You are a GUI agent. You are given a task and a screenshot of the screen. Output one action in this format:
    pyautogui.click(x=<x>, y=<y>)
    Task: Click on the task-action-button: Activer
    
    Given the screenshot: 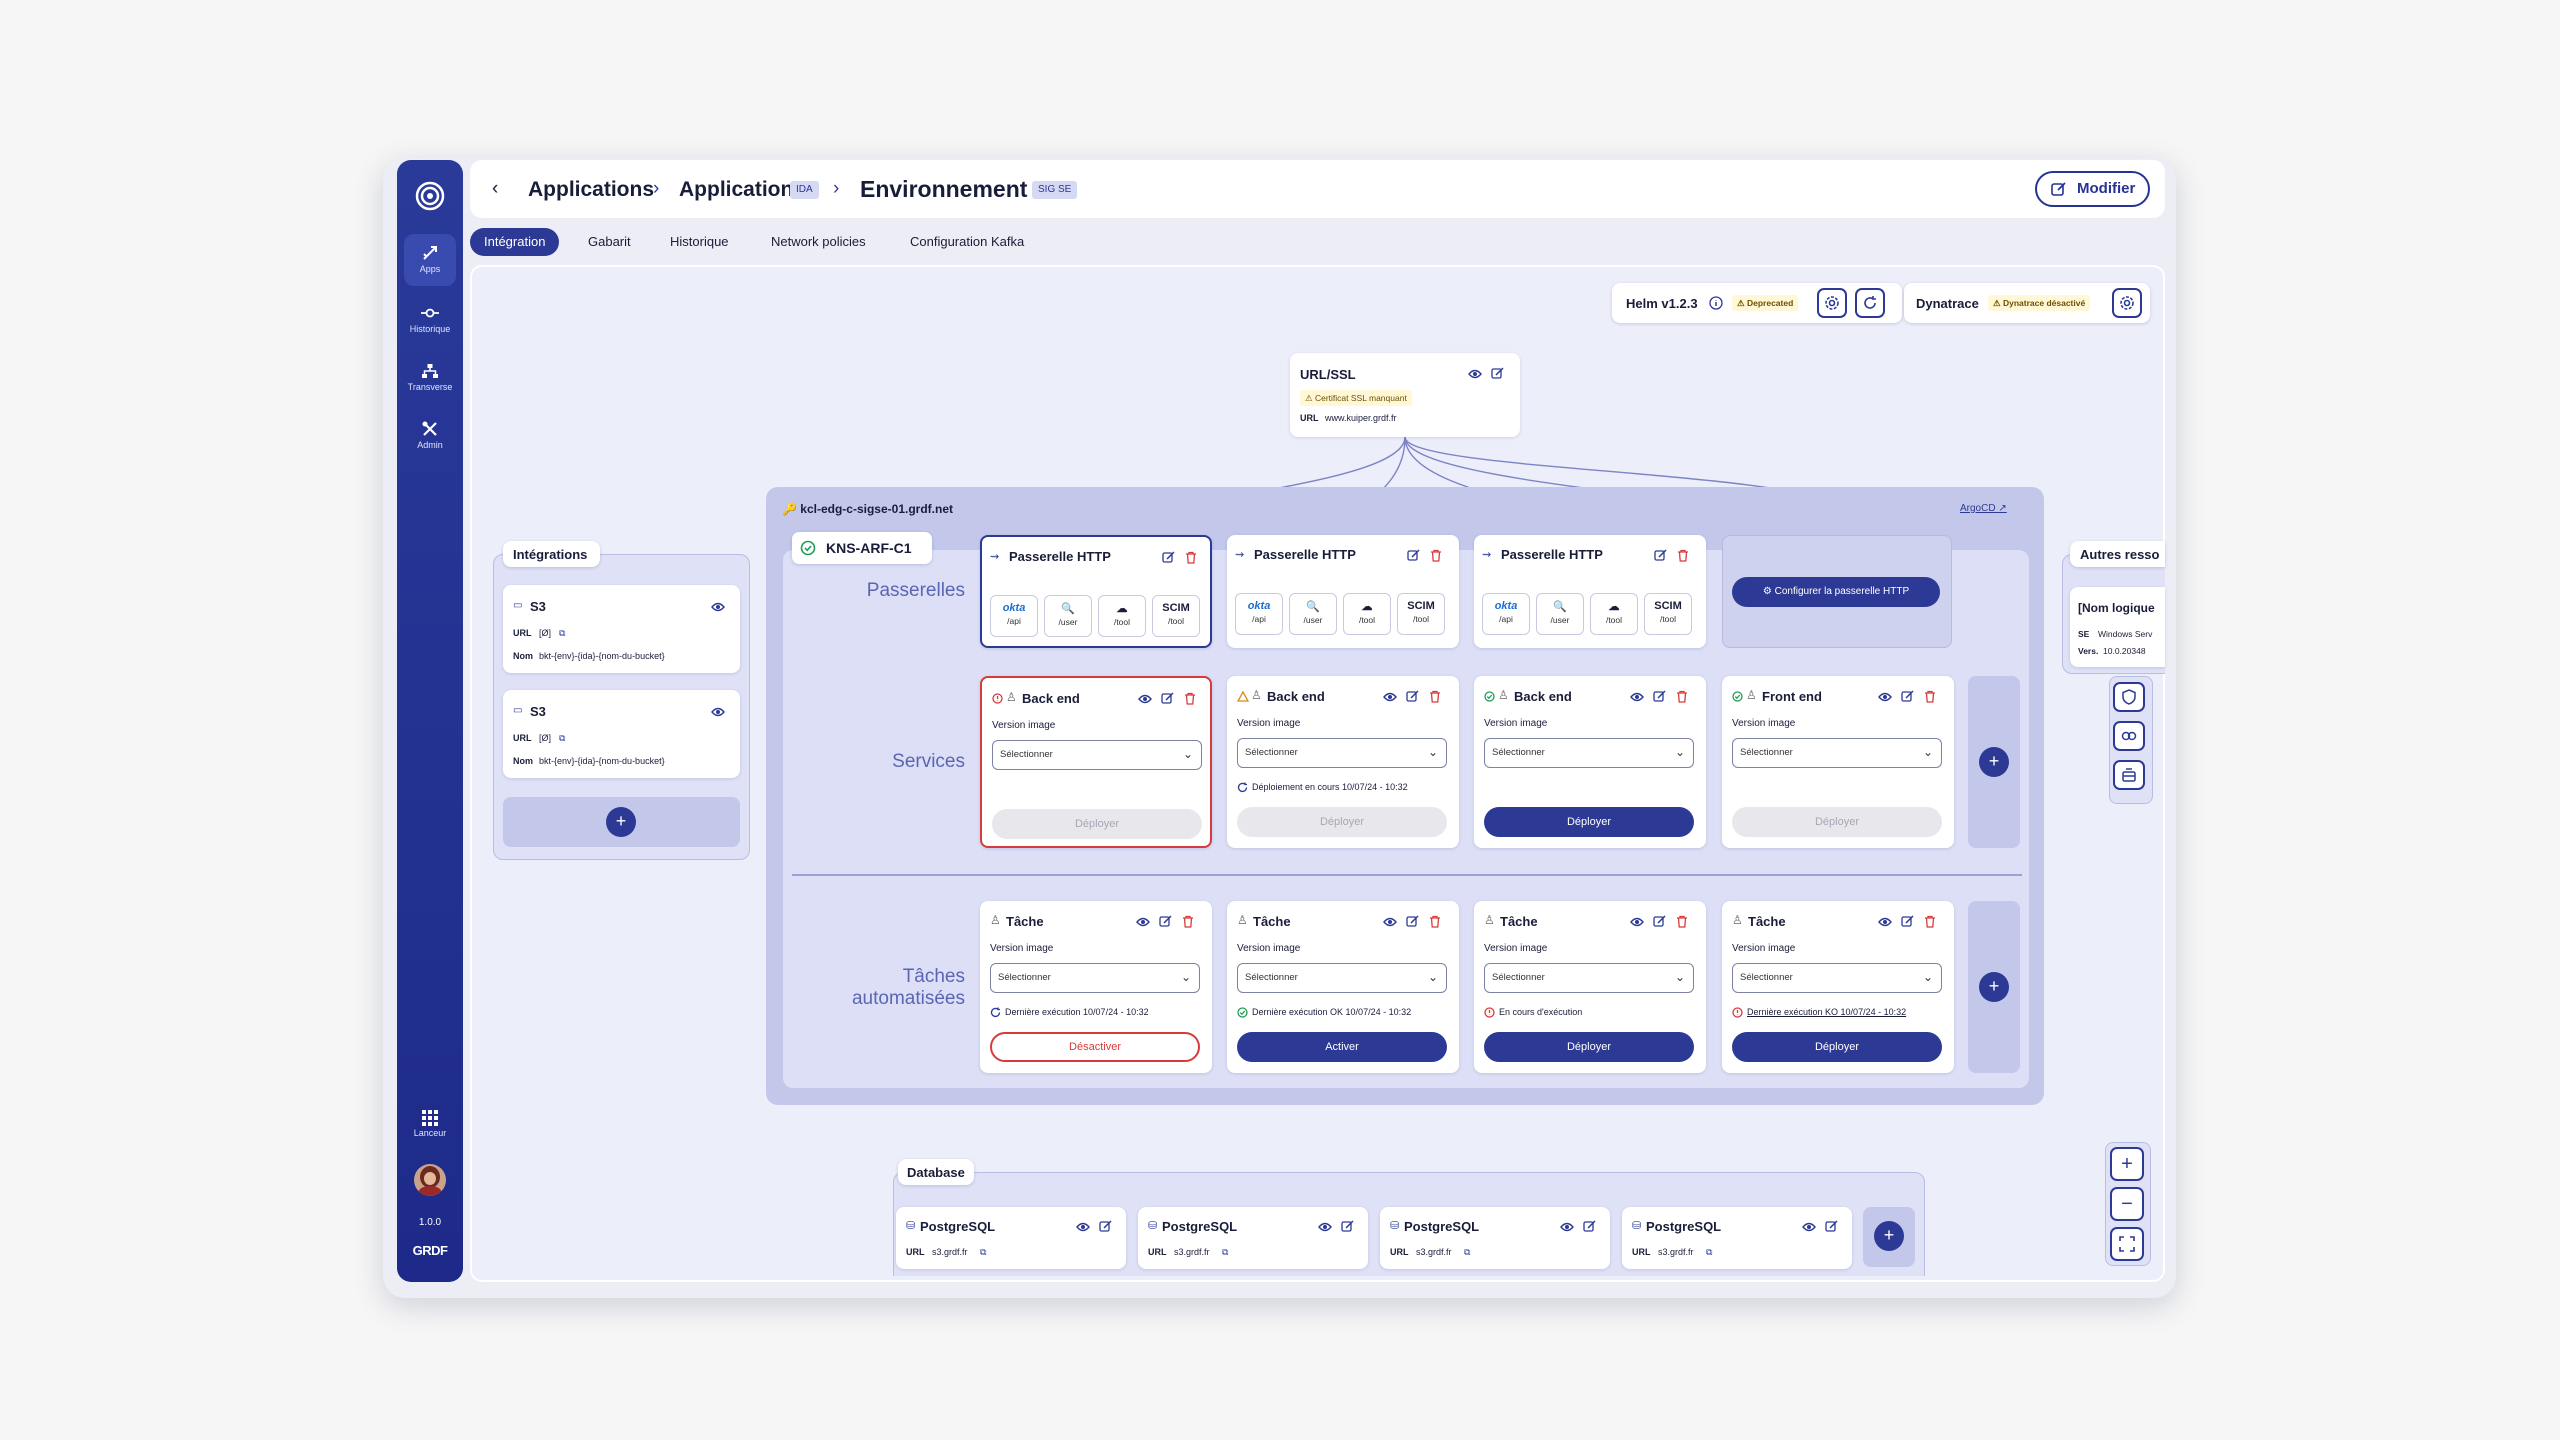 What is the action you would take?
    pyautogui.click(x=1342, y=1047)
    